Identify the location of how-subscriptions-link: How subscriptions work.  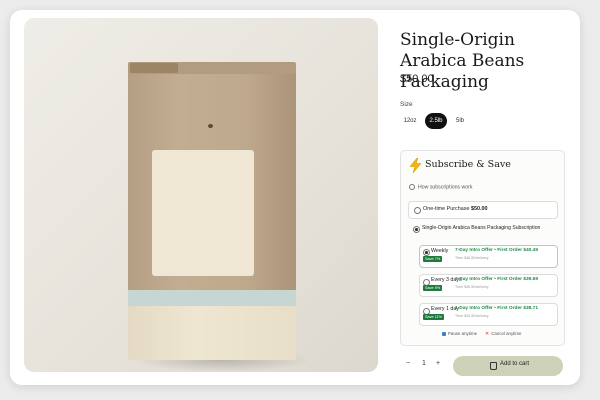
(441, 187).